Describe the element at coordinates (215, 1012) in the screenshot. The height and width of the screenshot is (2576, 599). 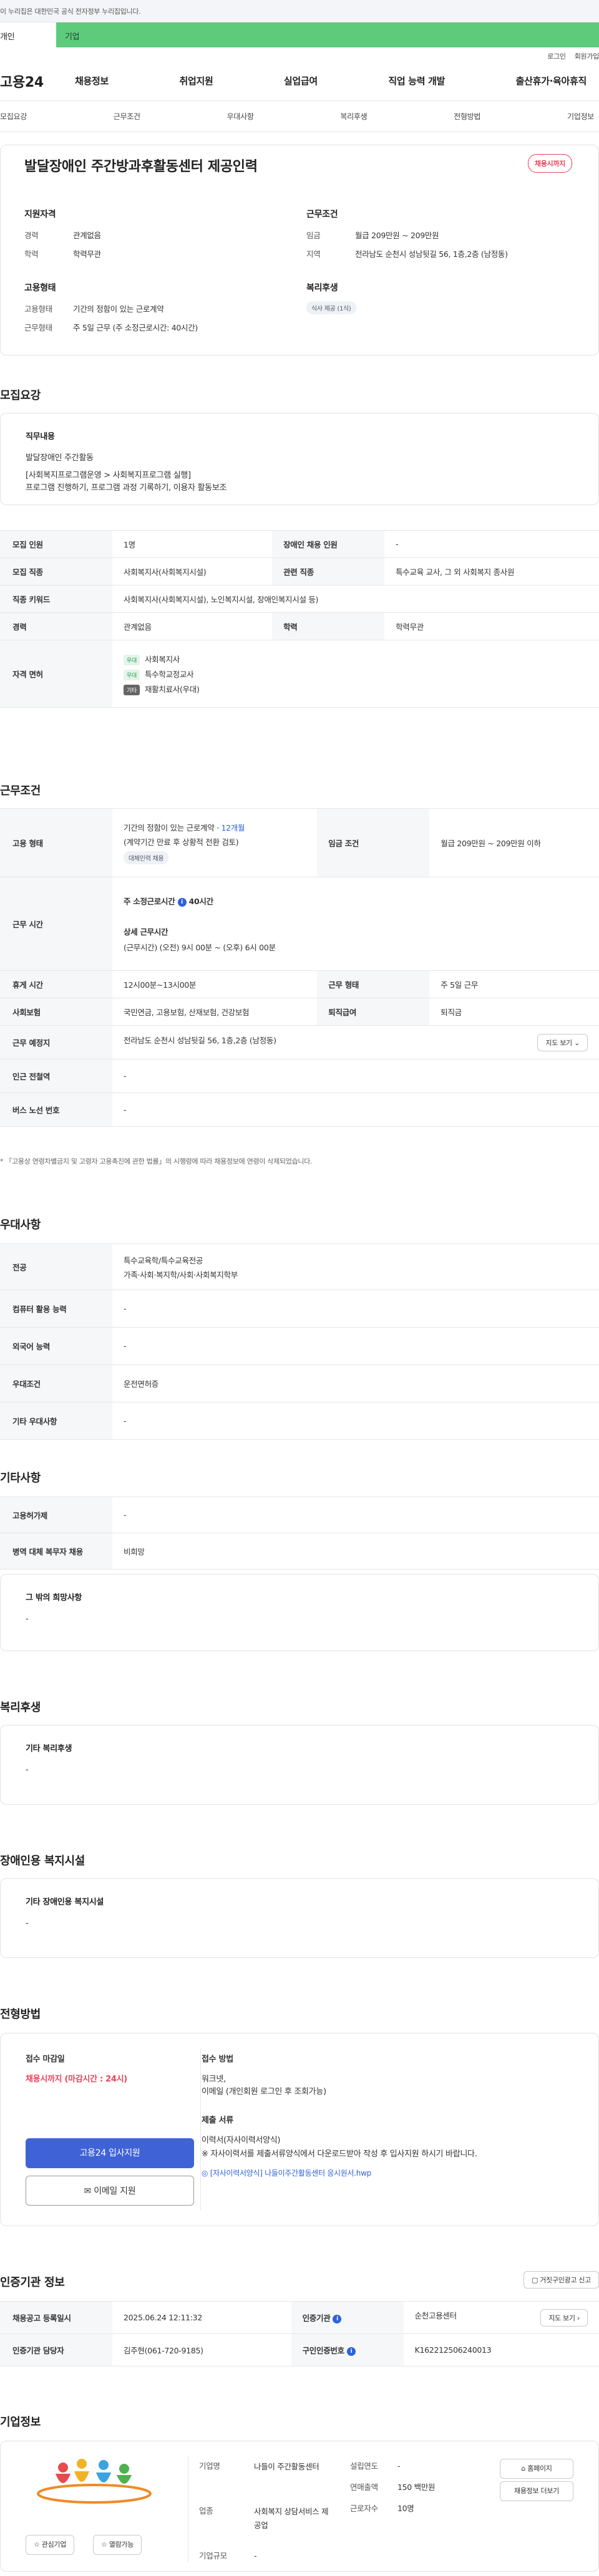
I see `cell-value: 국민연금, 고용보험, 산재보험, 건강보험` at that location.